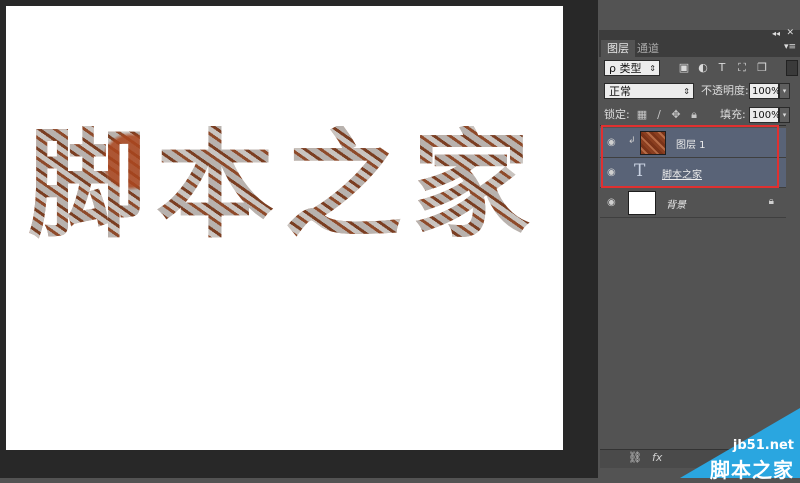 This screenshot has width=800, height=483. Describe the element at coordinates (776, 33) in the screenshot. I see `collapse-panel-icon: ◂◂` at that location.